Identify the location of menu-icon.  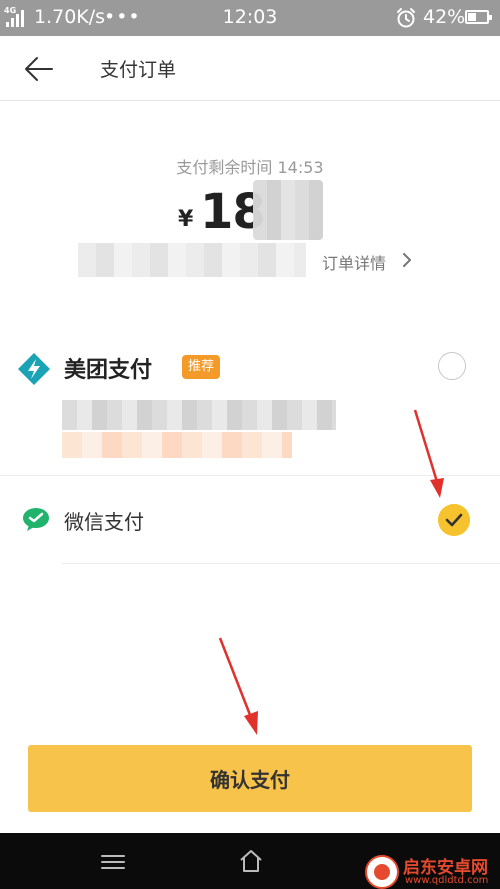
(113, 862).